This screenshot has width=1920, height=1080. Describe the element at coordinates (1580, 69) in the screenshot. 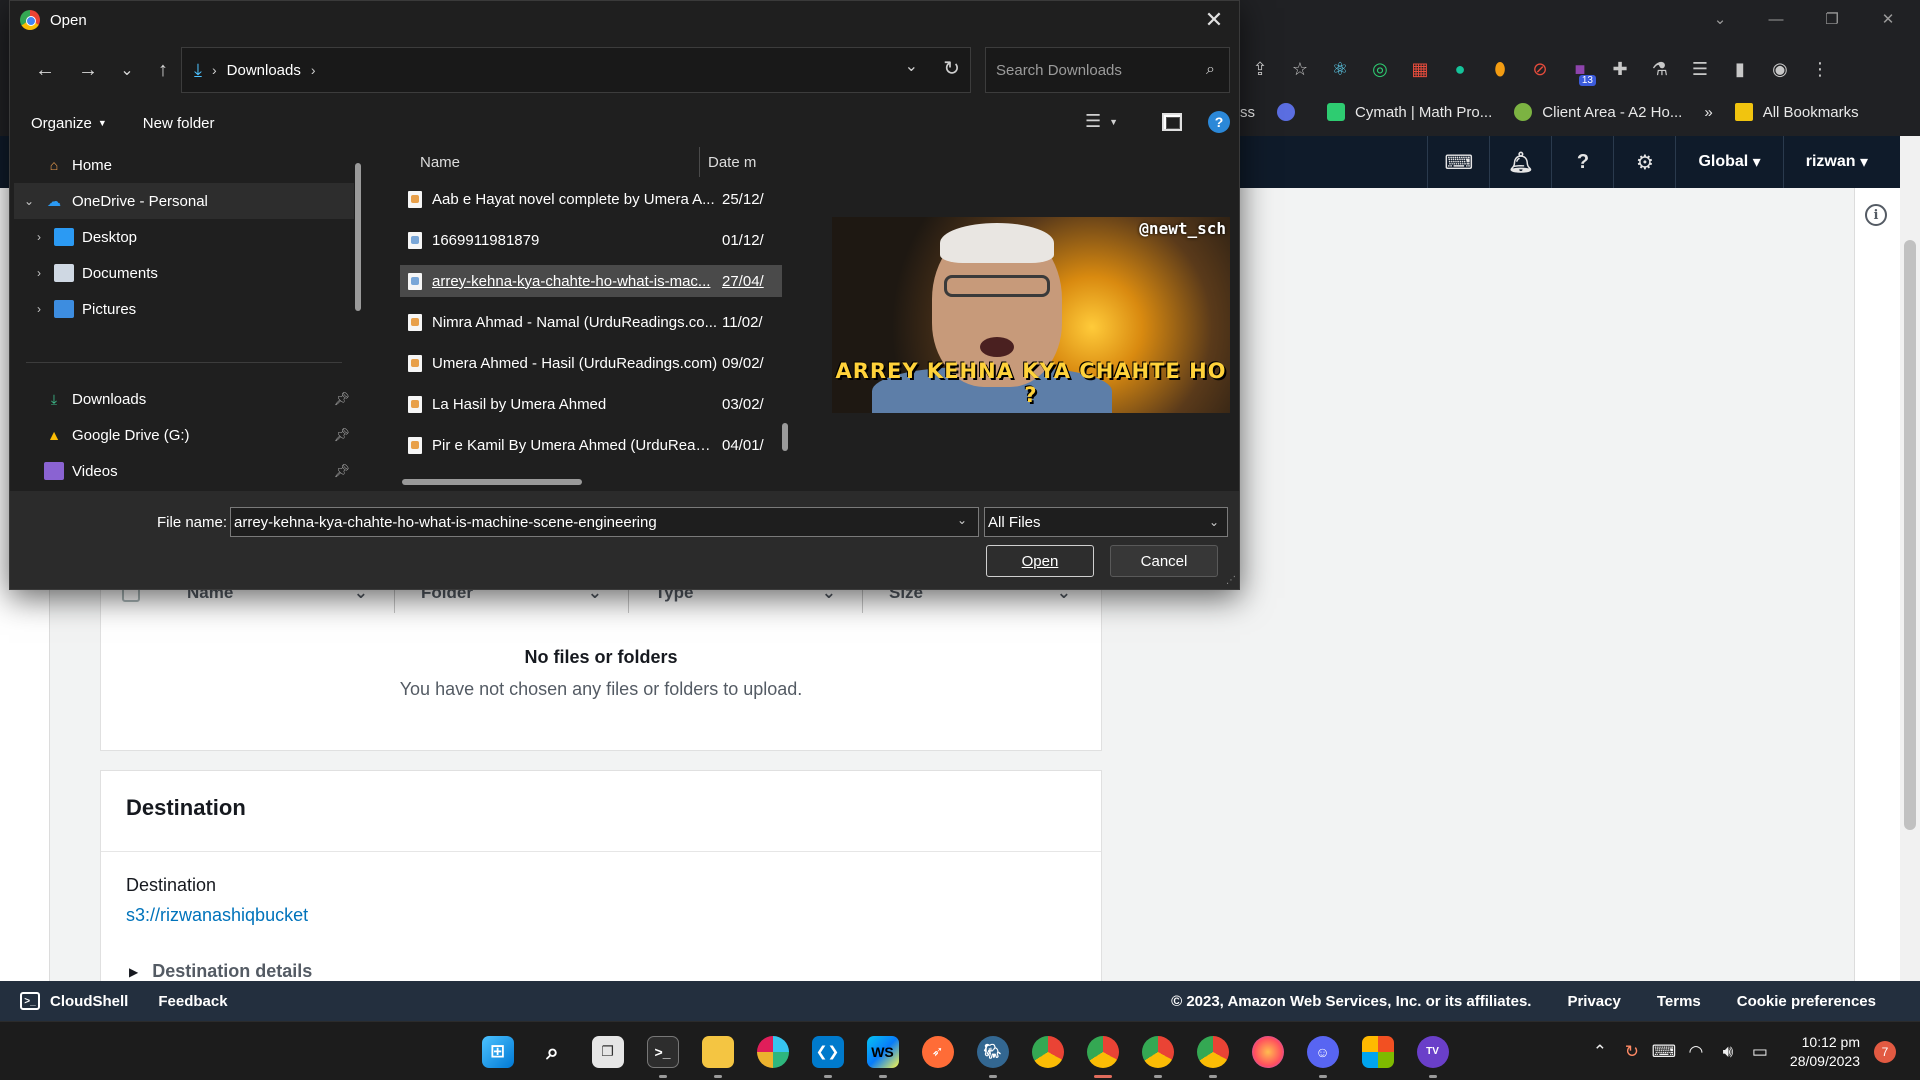

I see `extension-badge-icon: ■ 13` at that location.